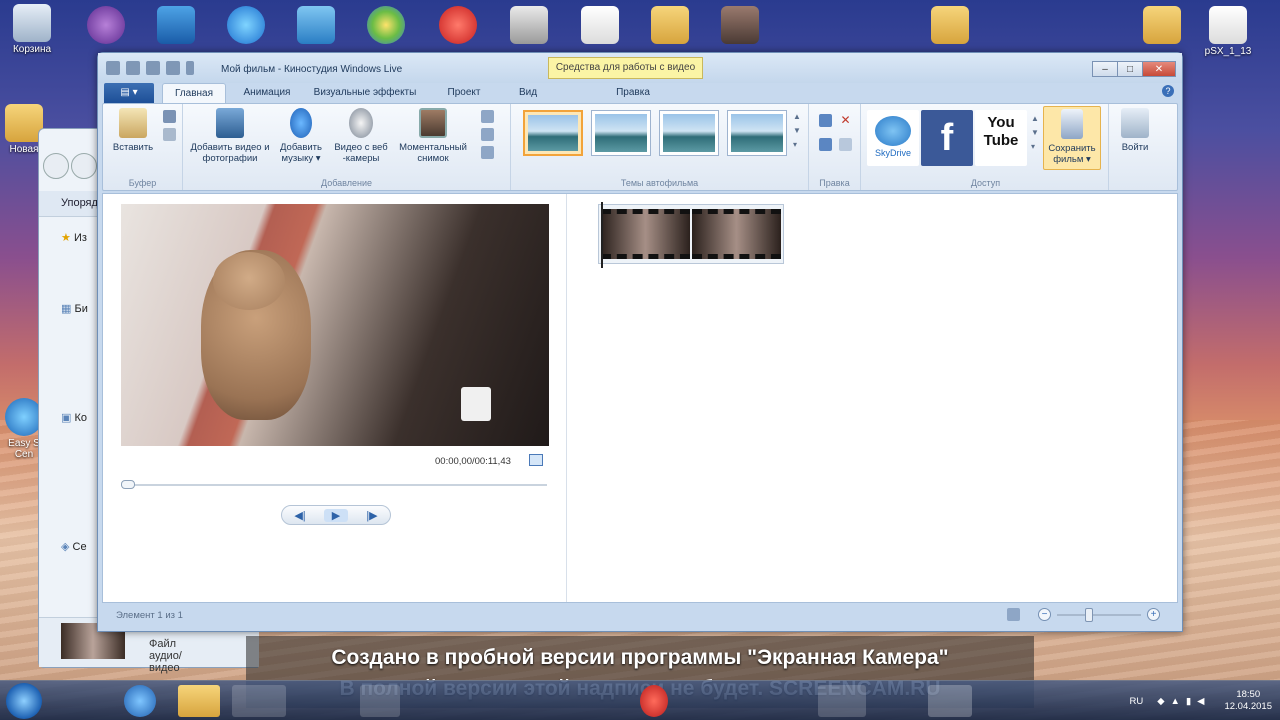  Describe the element at coordinates (346, 183) in the screenshot. I see `group-label: Добавление` at that location.